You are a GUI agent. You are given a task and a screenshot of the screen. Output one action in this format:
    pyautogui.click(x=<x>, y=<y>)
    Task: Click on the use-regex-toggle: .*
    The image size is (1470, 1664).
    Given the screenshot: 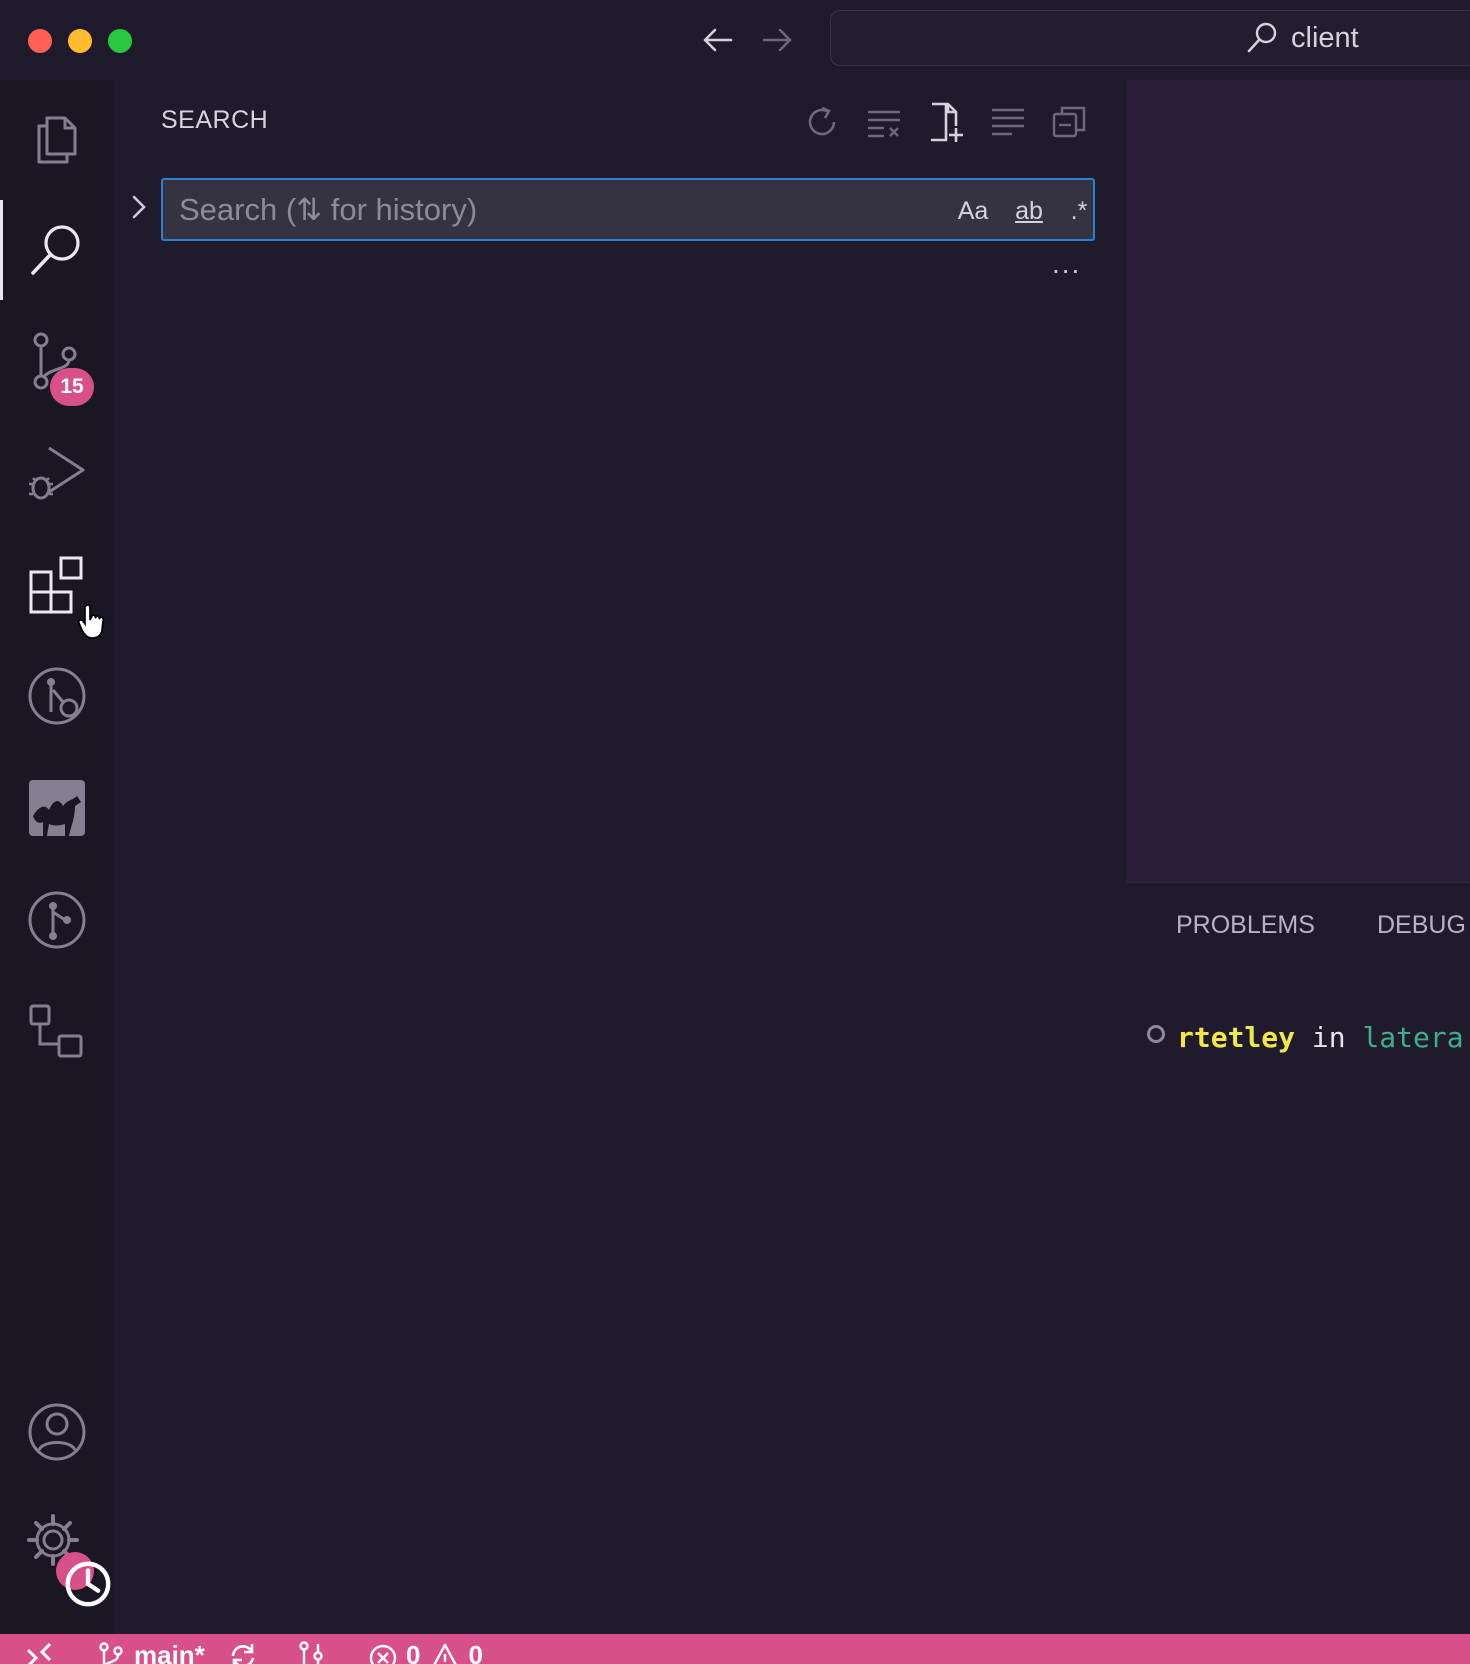 What is the action you would take?
    pyautogui.click(x=1079, y=211)
    